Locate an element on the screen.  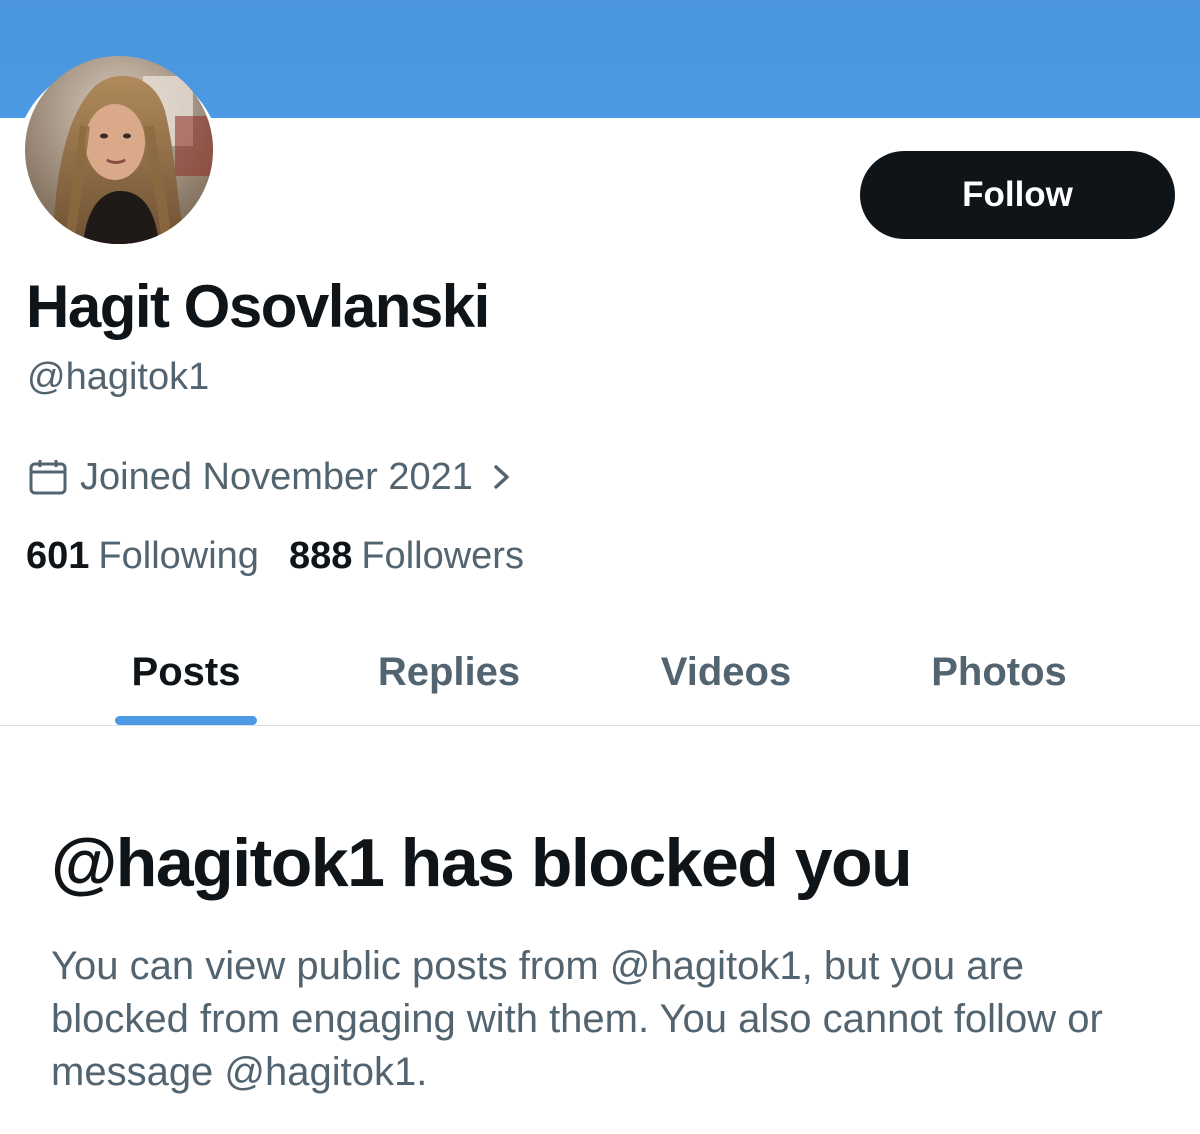
following-label: Following is located at coordinates (178, 556).